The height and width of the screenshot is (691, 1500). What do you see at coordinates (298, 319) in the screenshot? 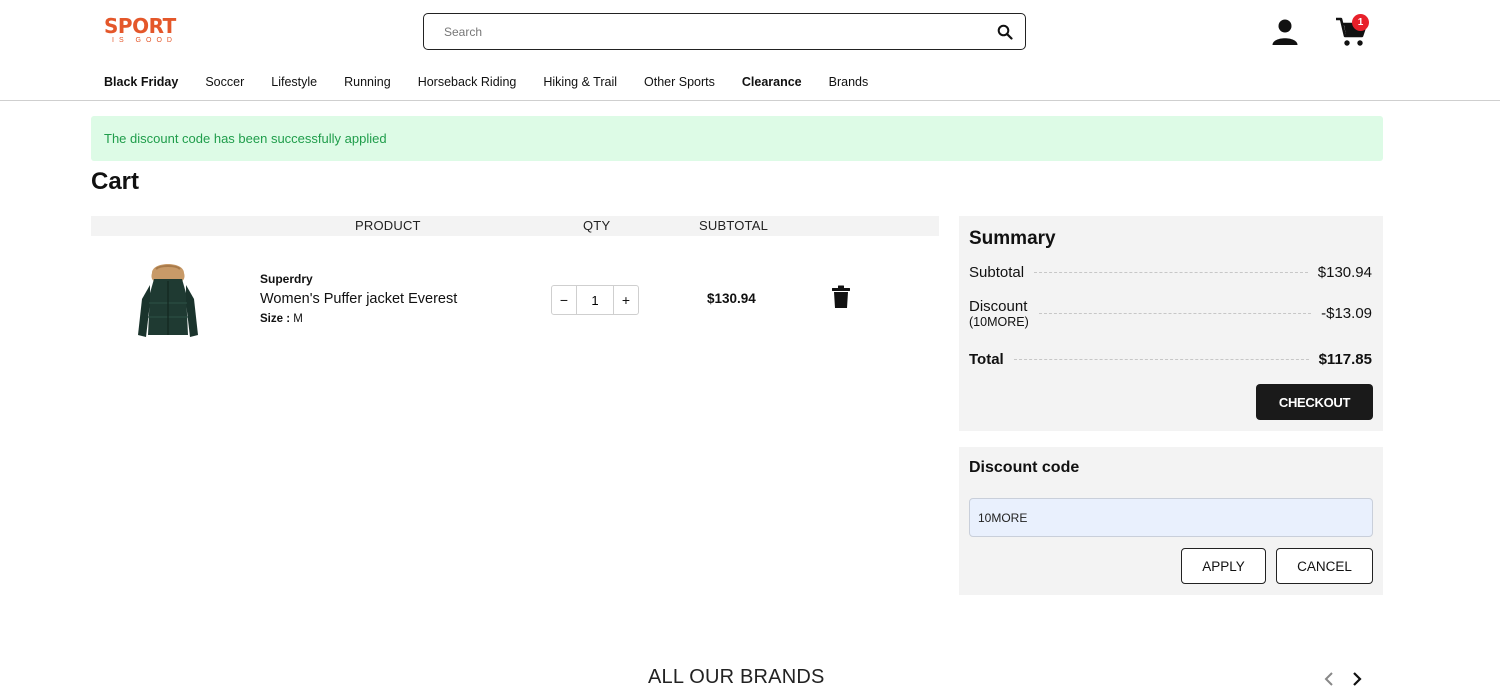
I see `size-value: M` at bounding box center [298, 319].